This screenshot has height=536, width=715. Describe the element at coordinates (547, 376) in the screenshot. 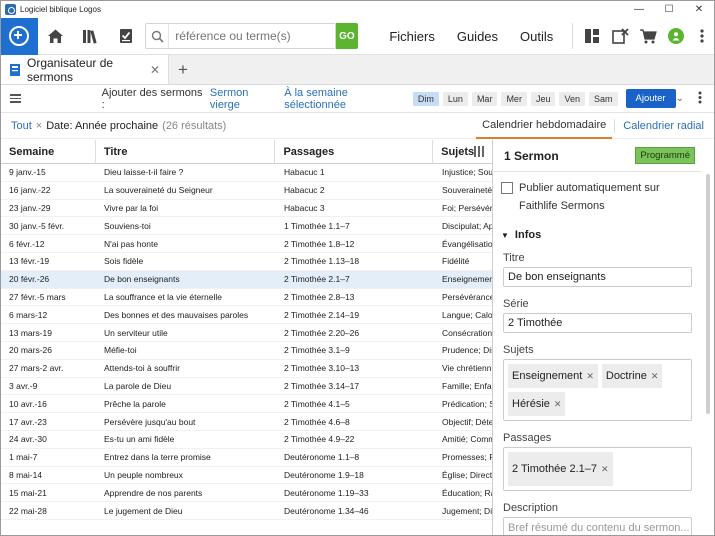

I see `subject-tag-label: Enseignement` at that location.